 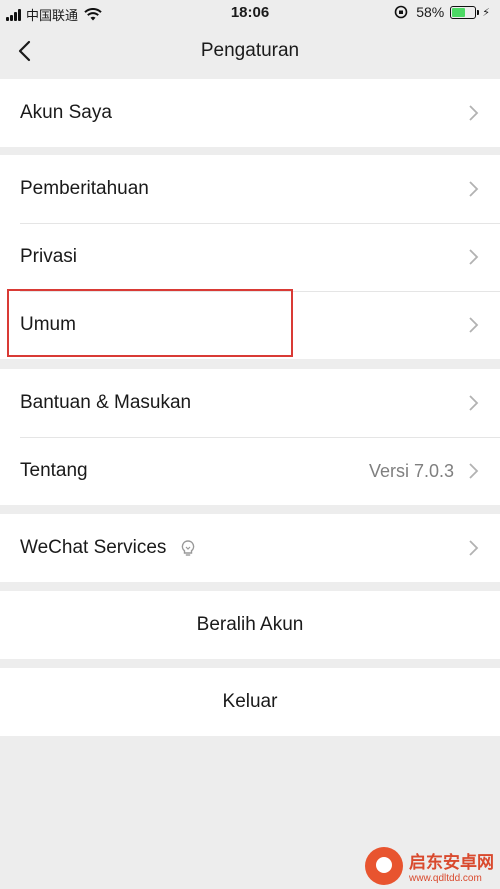 I want to click on row-tentang: Tentang Versi 7.0.3, so click(x=250, y=471).